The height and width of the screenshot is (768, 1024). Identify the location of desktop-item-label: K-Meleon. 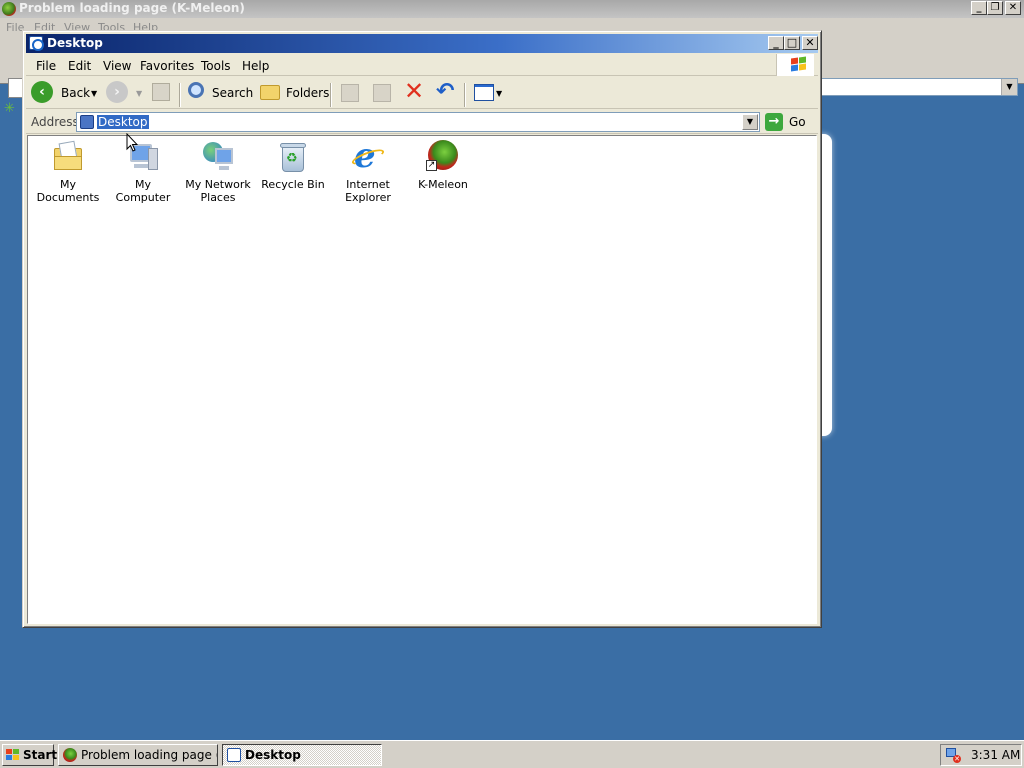
(443, 184).